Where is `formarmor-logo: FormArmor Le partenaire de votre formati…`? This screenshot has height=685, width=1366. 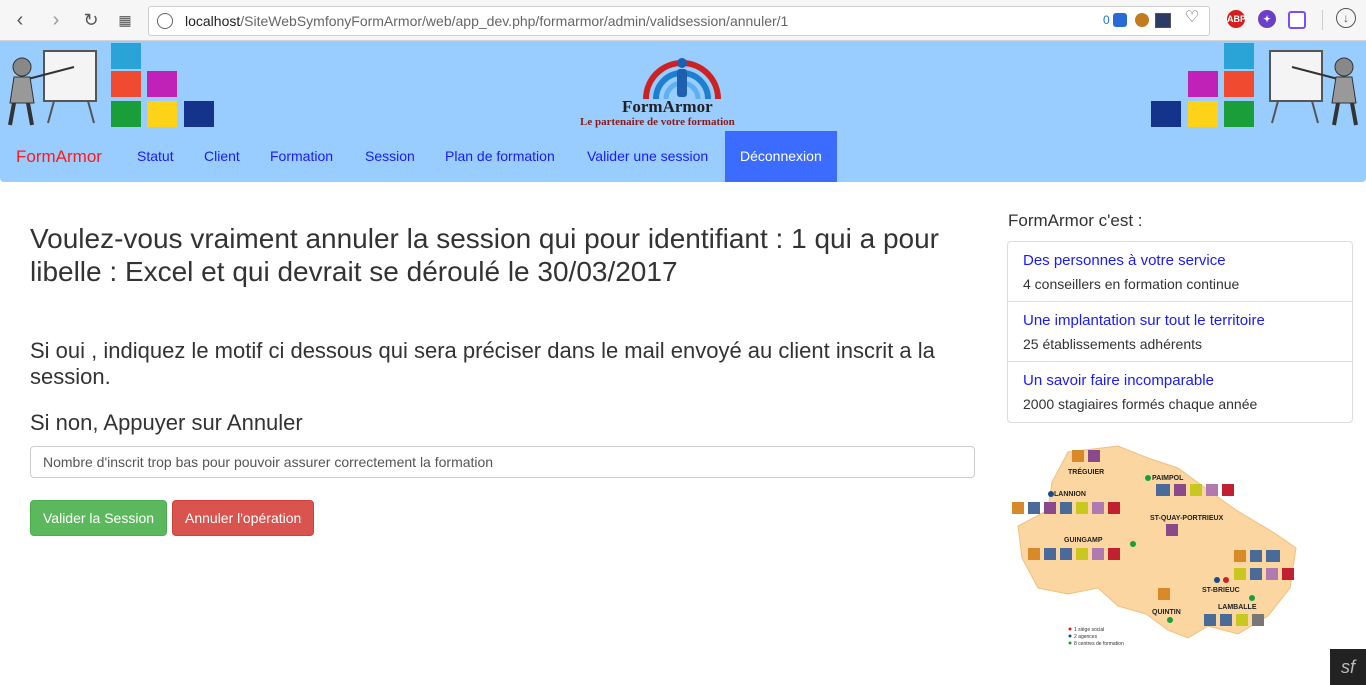
formarmor-logo: FormArmor Le partenaire de votre formati… is located at coordinates (683, 87).